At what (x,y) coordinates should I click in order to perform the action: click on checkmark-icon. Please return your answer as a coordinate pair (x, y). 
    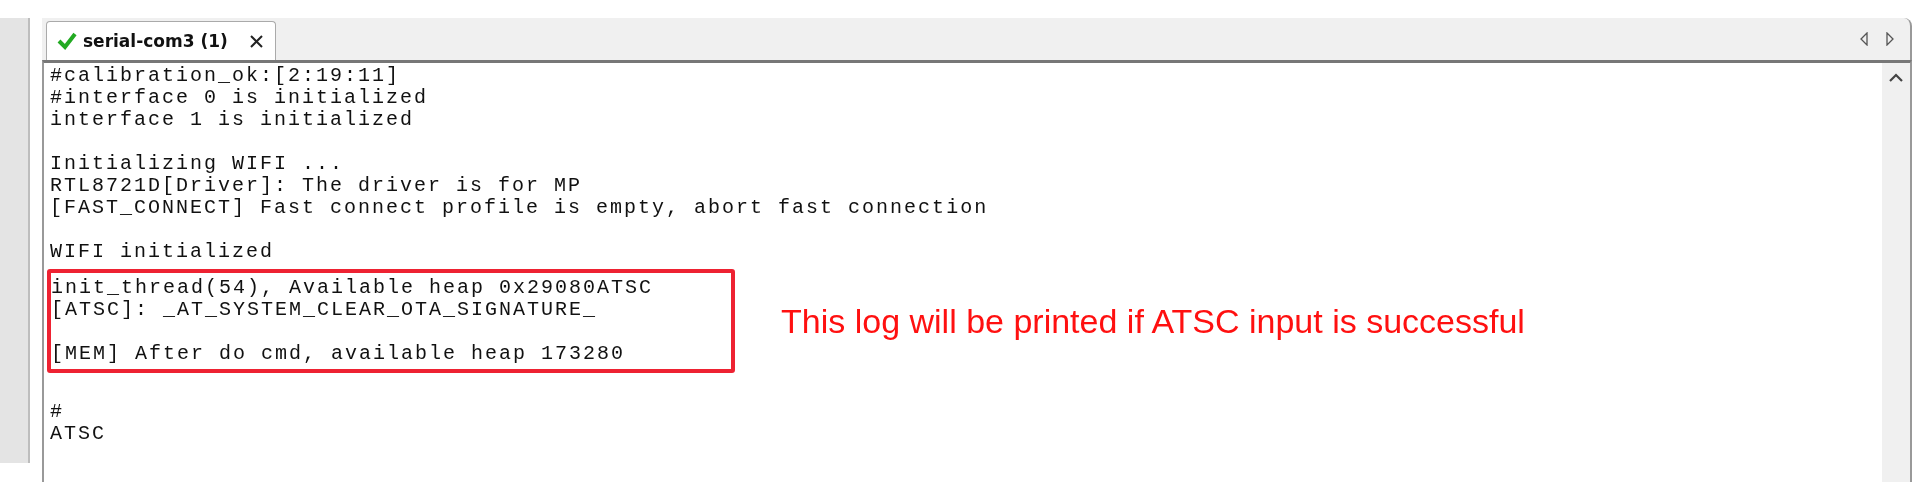
    Looking at the image, I should click on (67, 41).